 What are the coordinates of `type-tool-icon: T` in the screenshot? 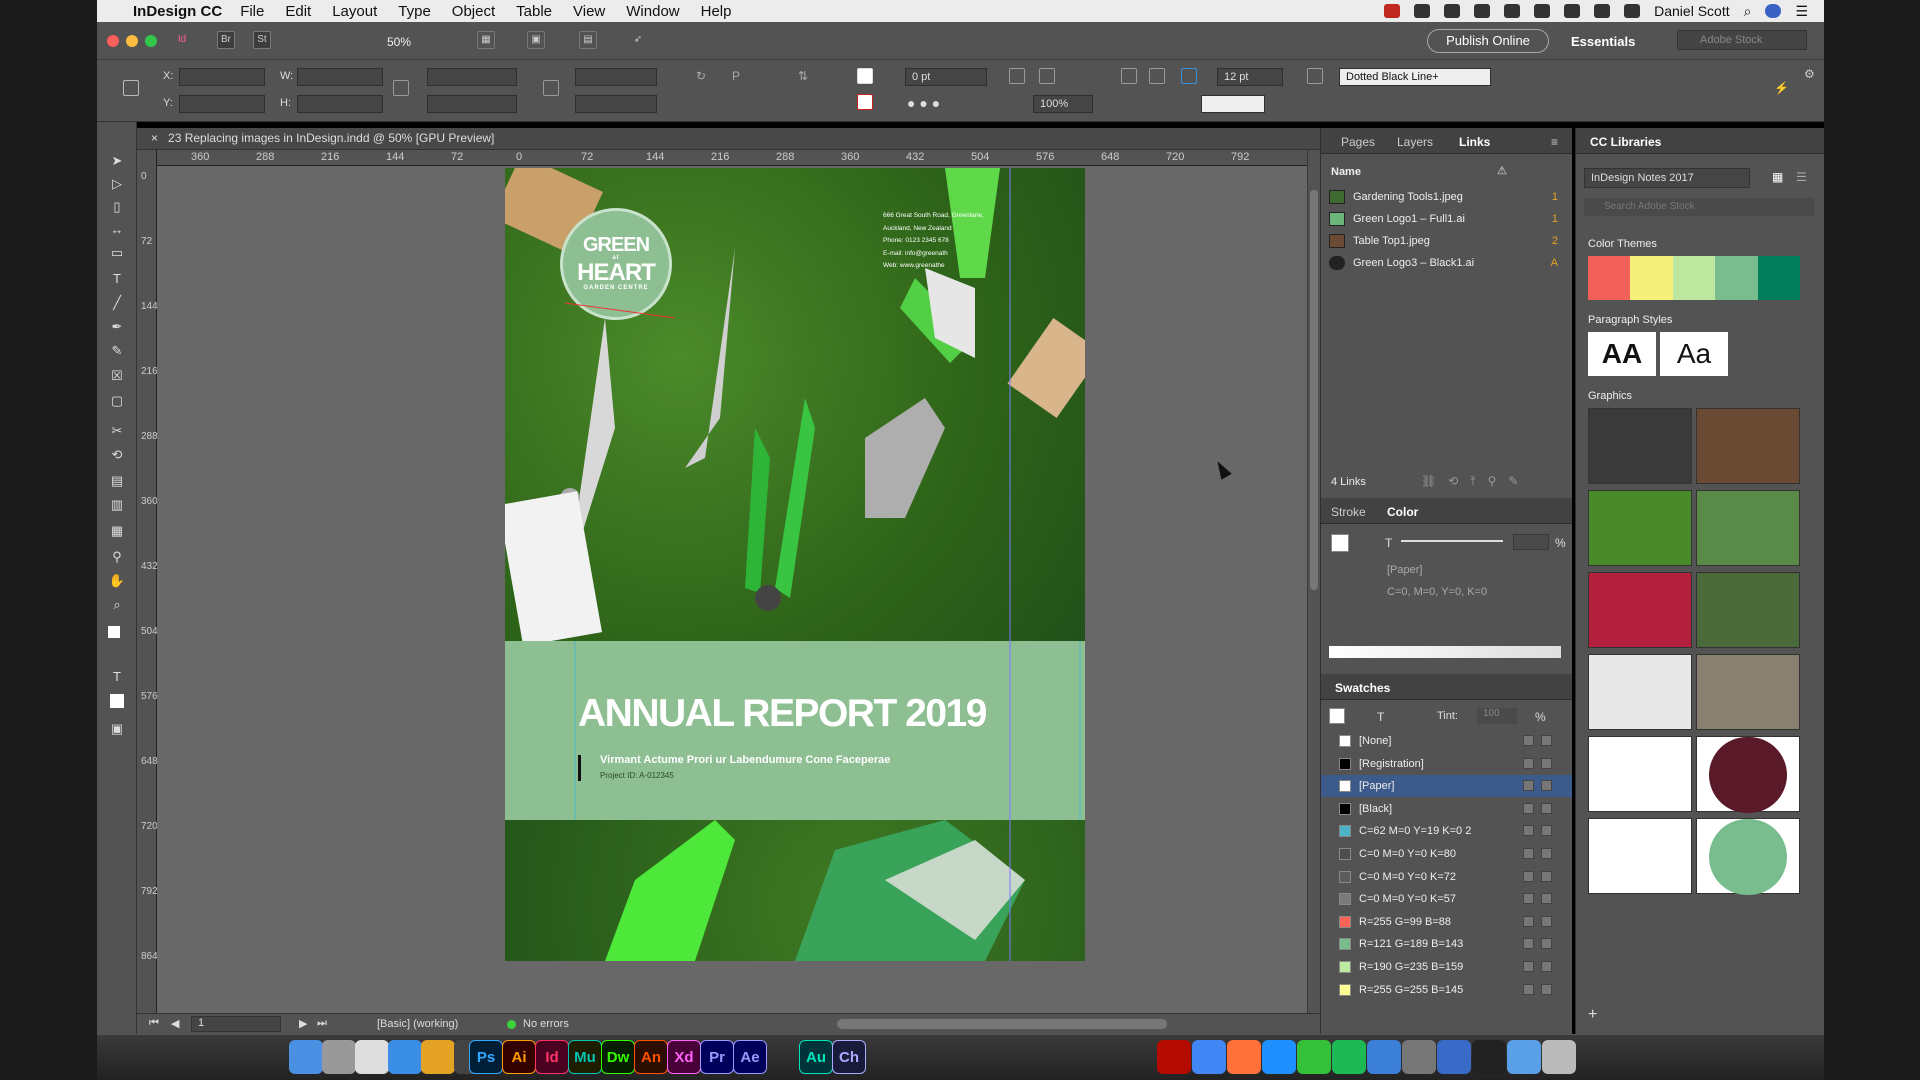 It's located at (117, 279).